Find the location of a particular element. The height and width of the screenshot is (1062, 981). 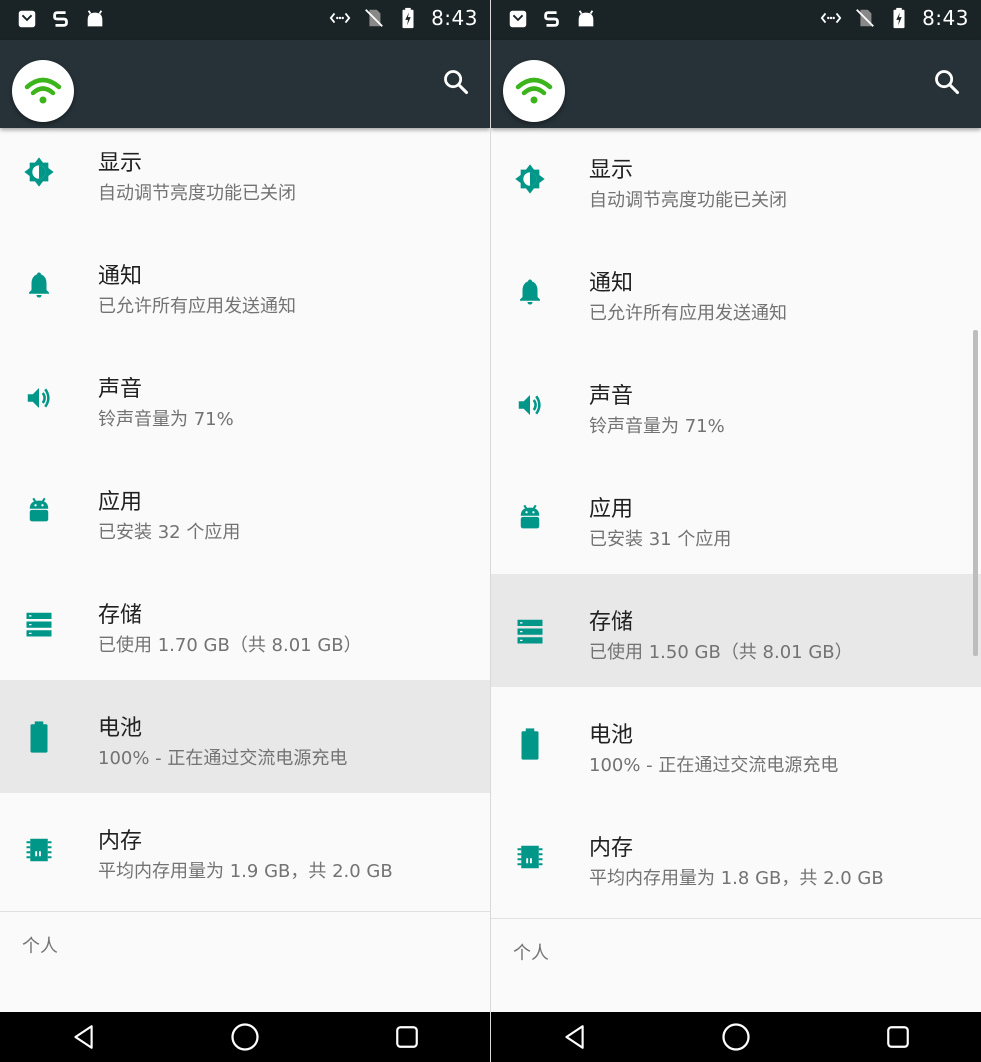

battery-charging-icon is located at coordinates (899, 18).